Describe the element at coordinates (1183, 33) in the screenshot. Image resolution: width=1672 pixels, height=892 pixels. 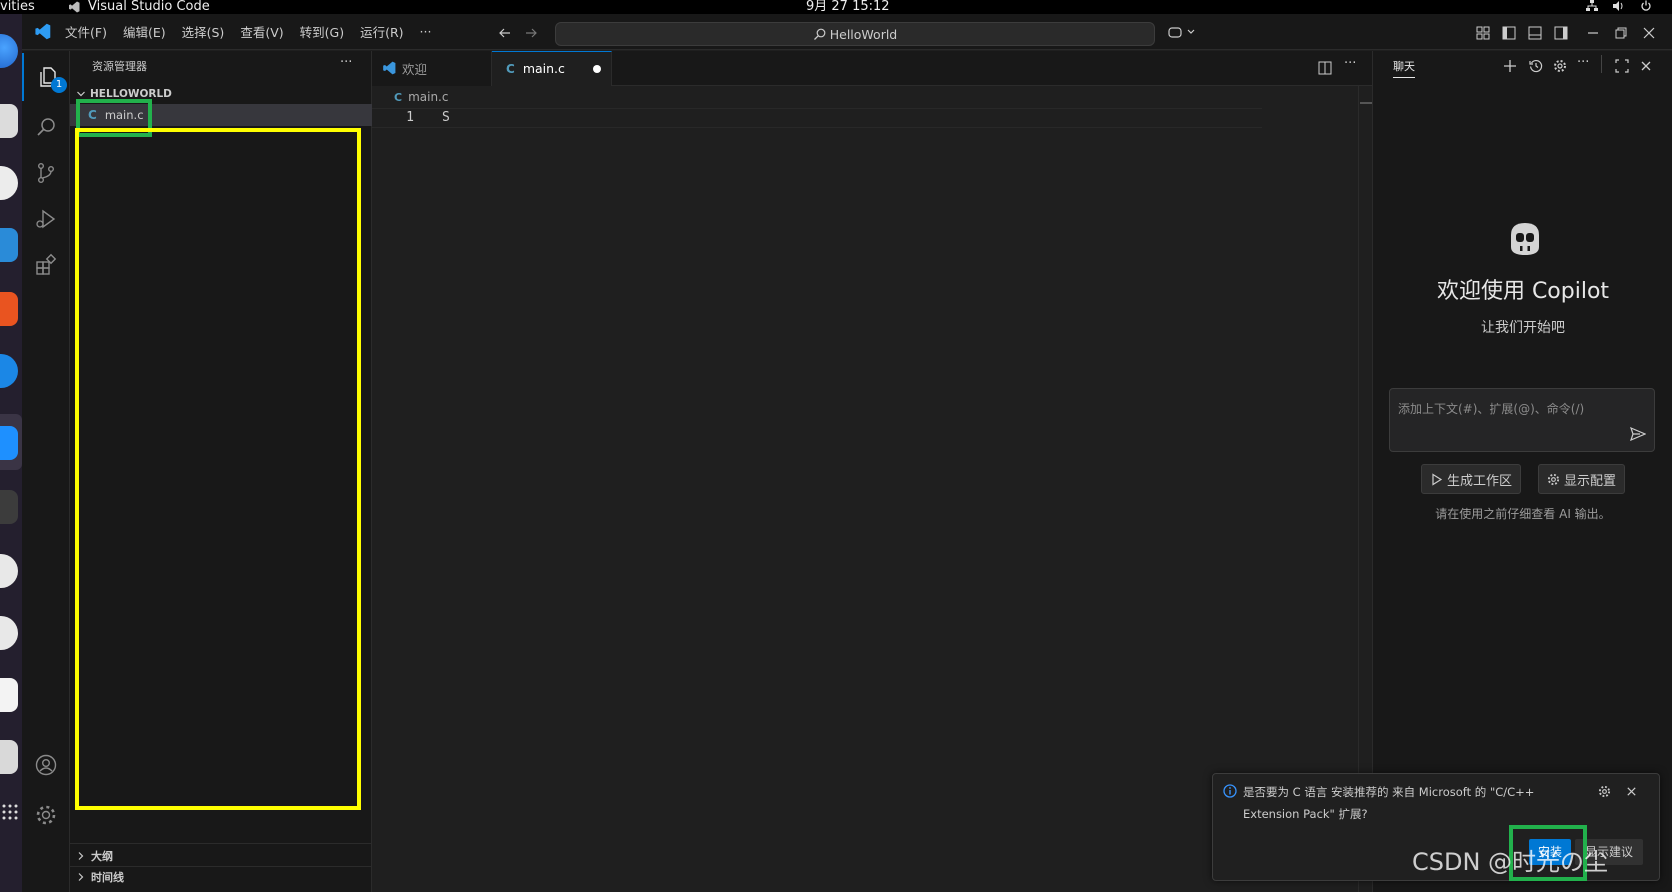
I see `copilot-menu-icon` at that location.